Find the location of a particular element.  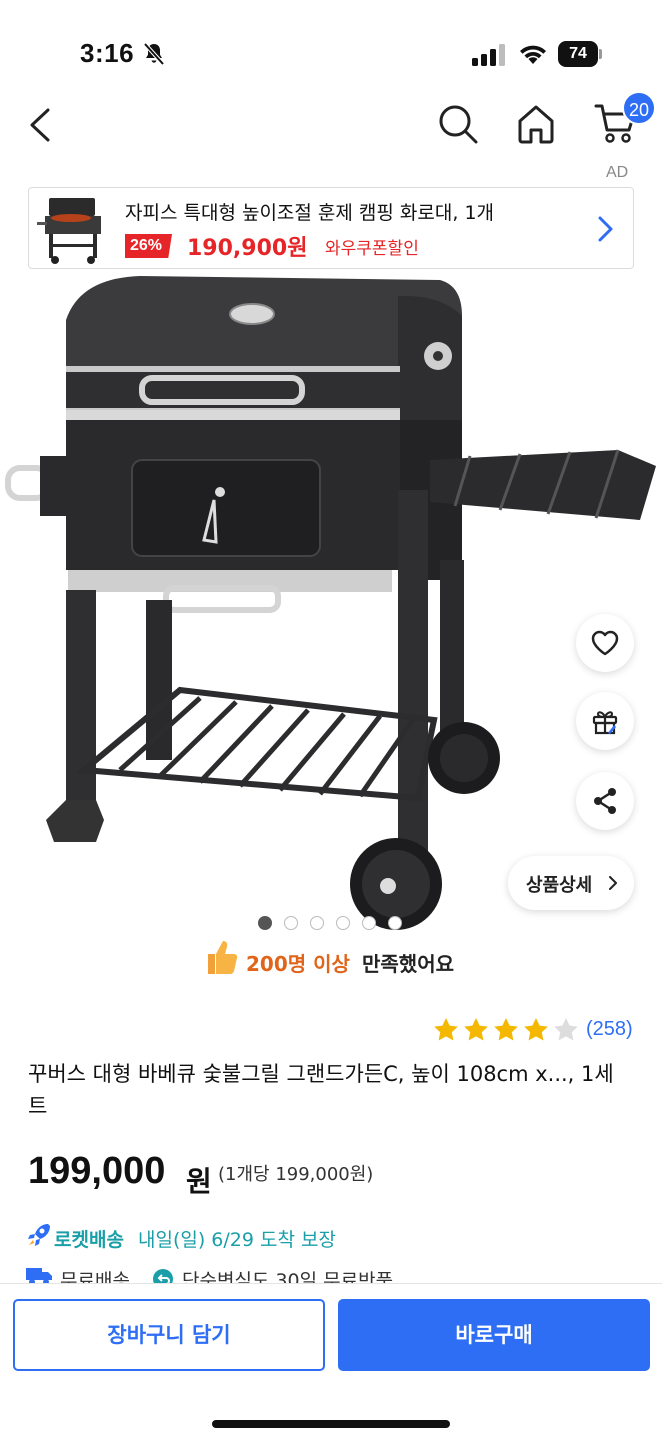

cellular-signal-icon is located at coordinates (488, 55).